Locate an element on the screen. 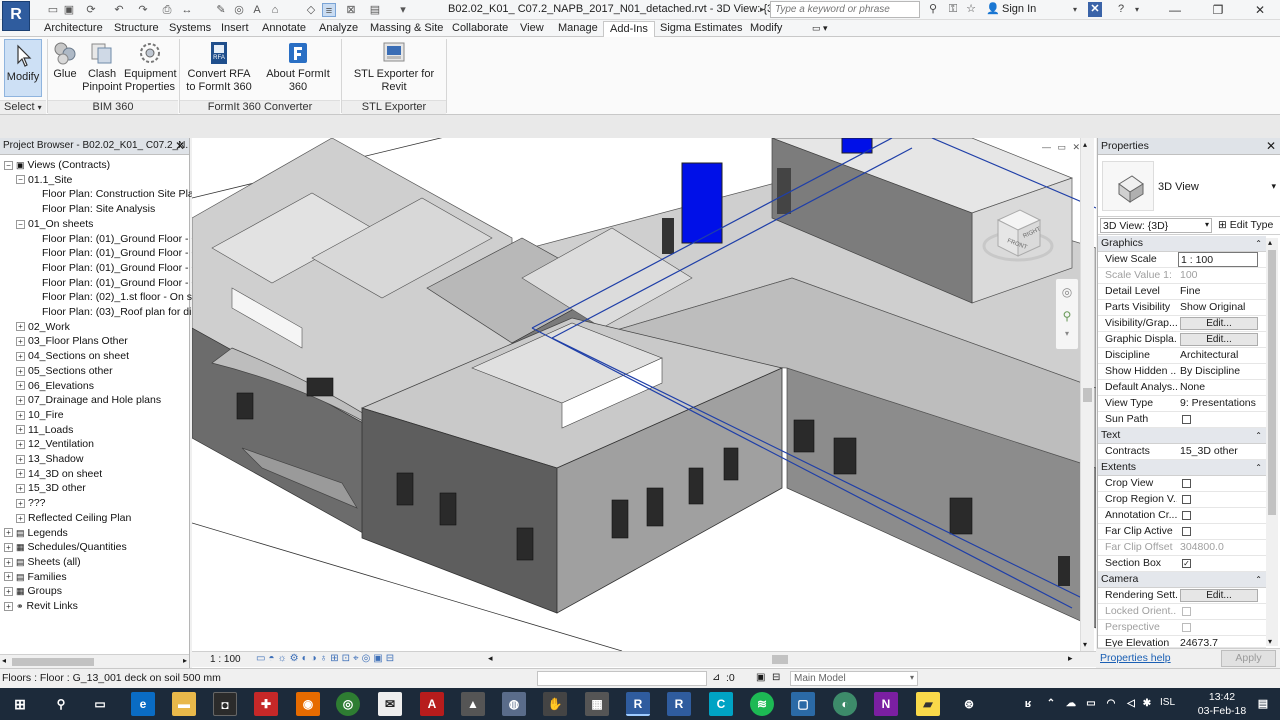 This screenshot has width=1280, height=720. viewcube: FRONT RIGHT is located at coordinates (1017, 235).